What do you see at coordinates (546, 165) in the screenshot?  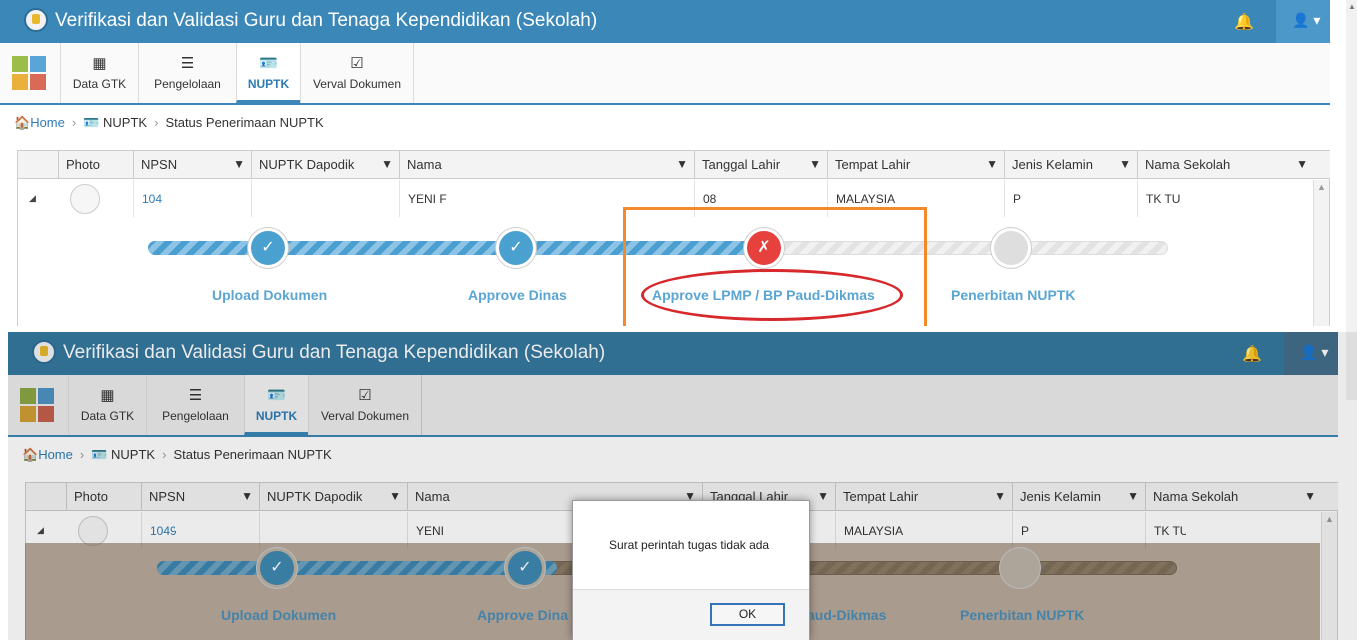 I see `col-nama: Nama ▼` at bounding box center [546, 165].